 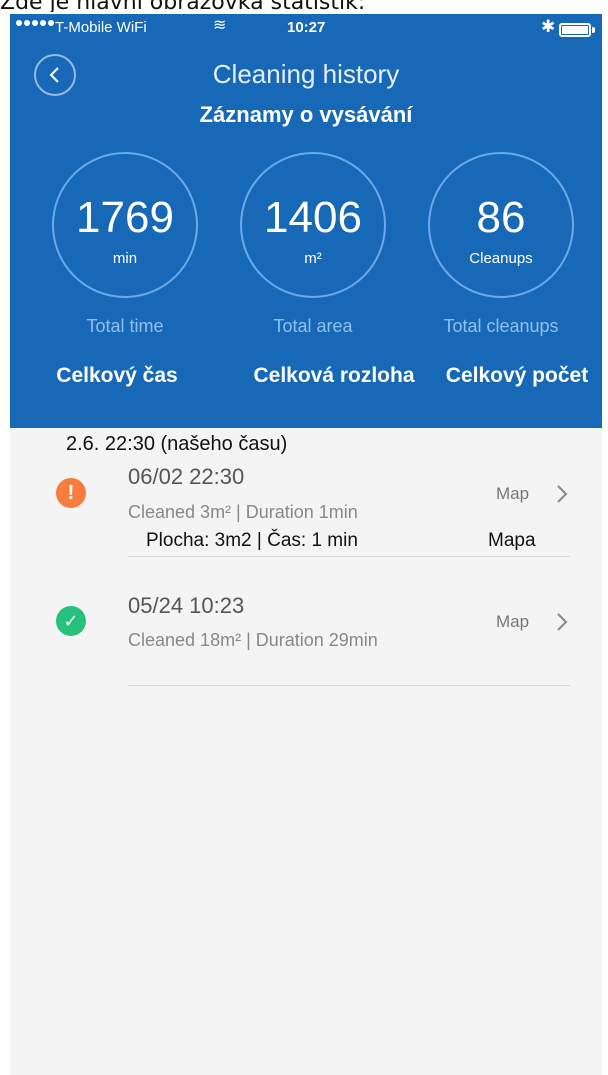 What do you see at coordinates (306, 74) in the screenshot?
I see `page-title: Cleaning history` at bounding box center [306, 74].